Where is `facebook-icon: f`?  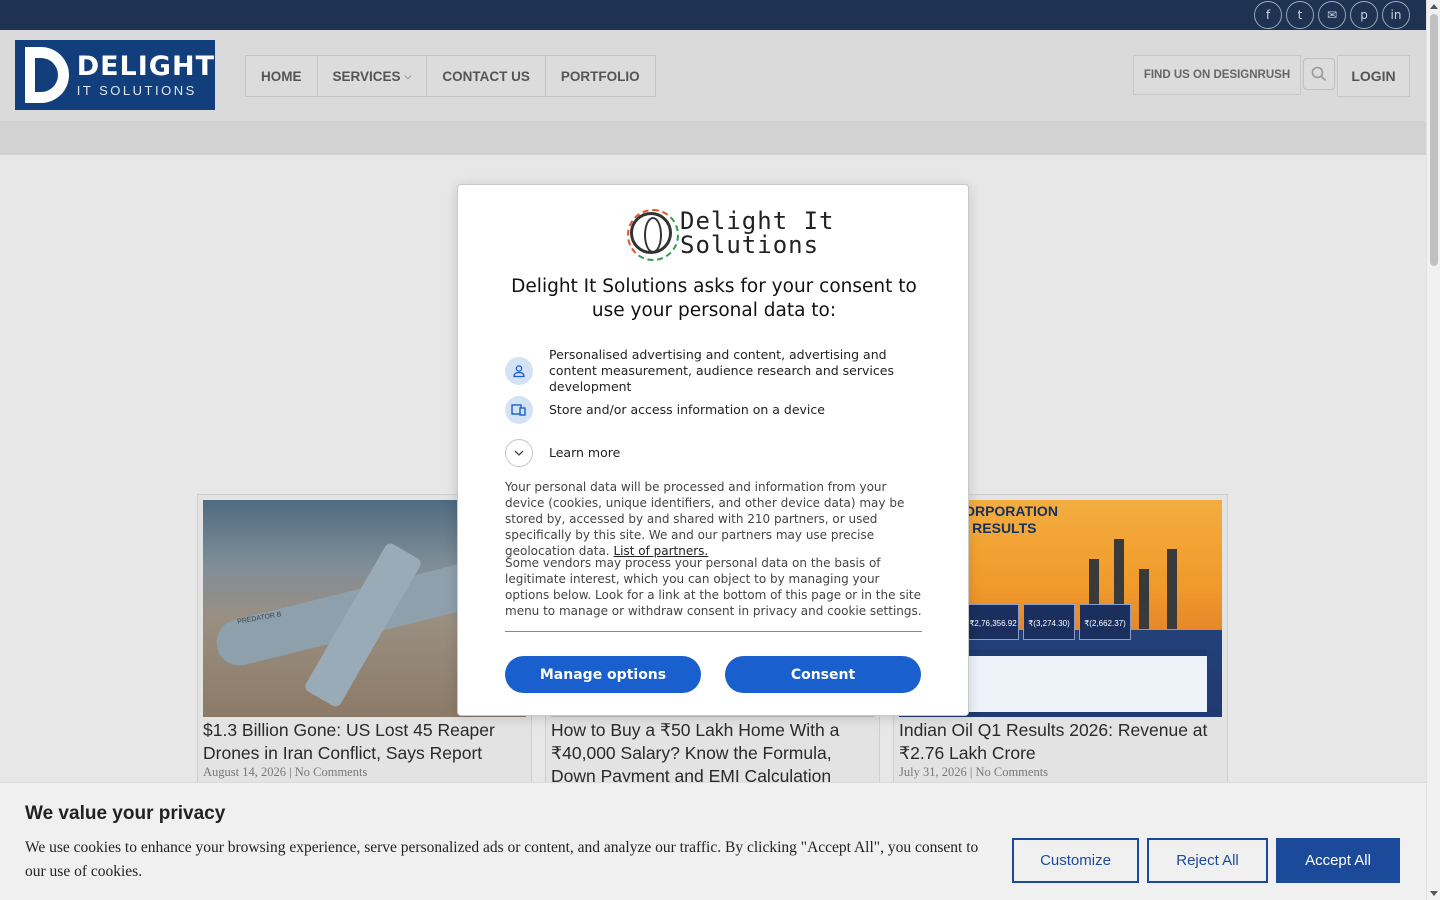 facebook-icon: f is located at coordinates (1268, 15).